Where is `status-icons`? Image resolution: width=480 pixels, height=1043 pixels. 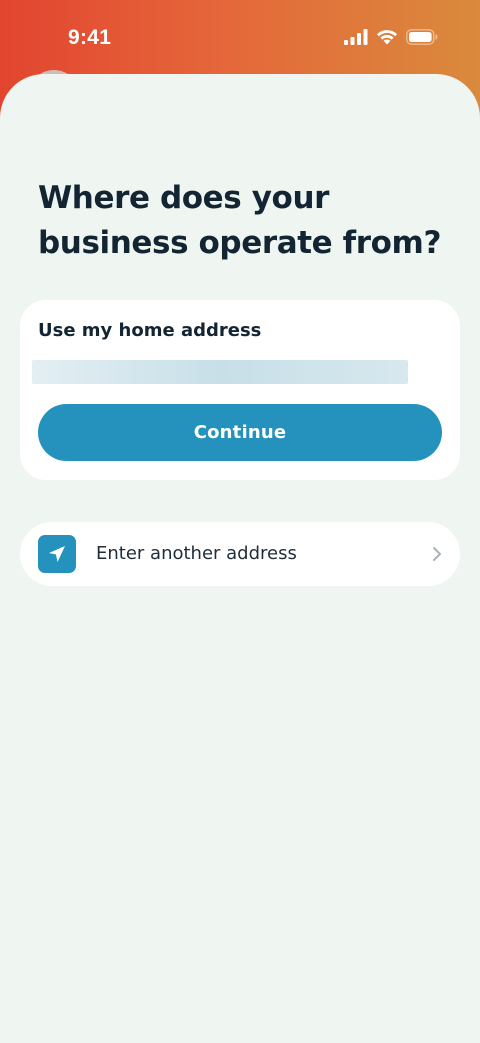
status-icons is located at coordinates (391, 37).